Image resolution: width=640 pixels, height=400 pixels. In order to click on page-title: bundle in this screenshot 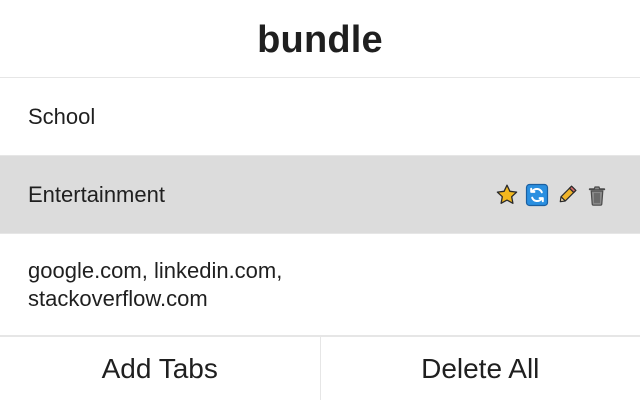, I will do `click(320, 39)`.